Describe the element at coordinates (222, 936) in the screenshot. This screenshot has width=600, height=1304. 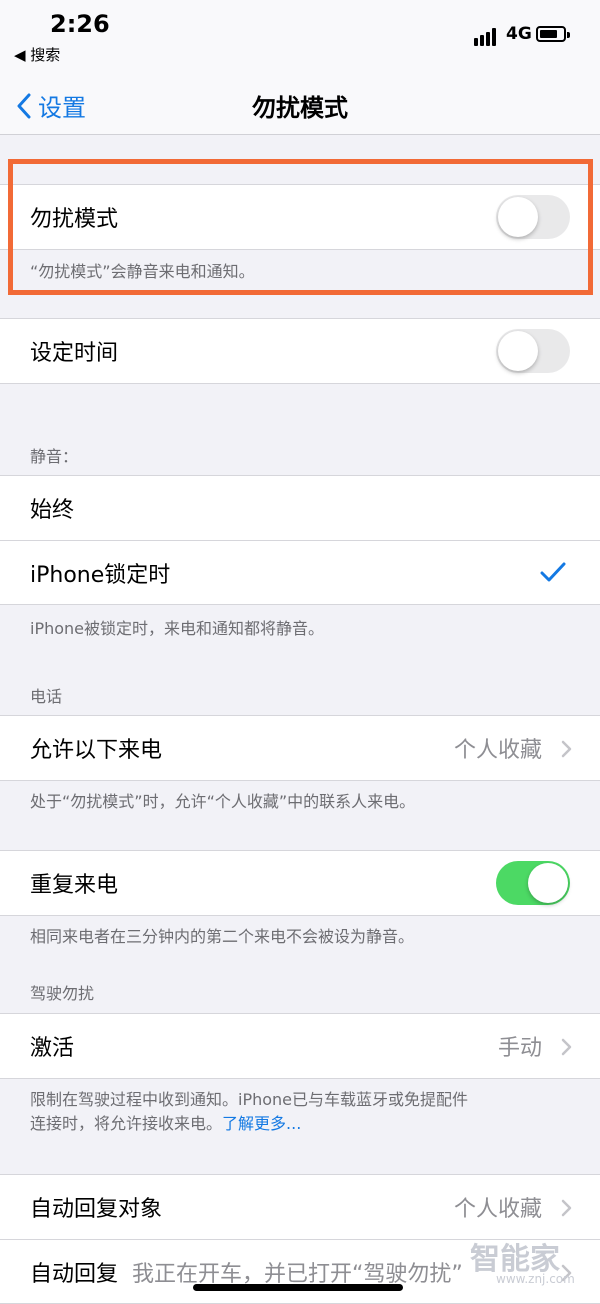
I see `repeated-footnote: 相同来电者在三分钟内的第二个来电不会被设为静音。` at that location.